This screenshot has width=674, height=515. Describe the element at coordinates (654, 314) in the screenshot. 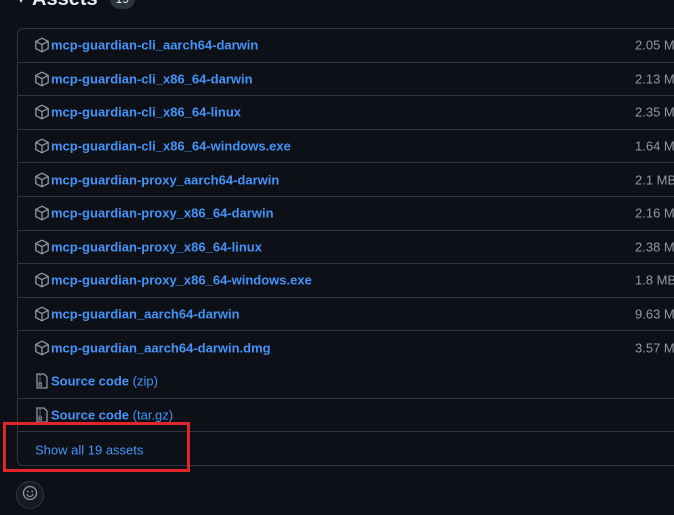

I see `asset-size: 9.63 MB` at that location.